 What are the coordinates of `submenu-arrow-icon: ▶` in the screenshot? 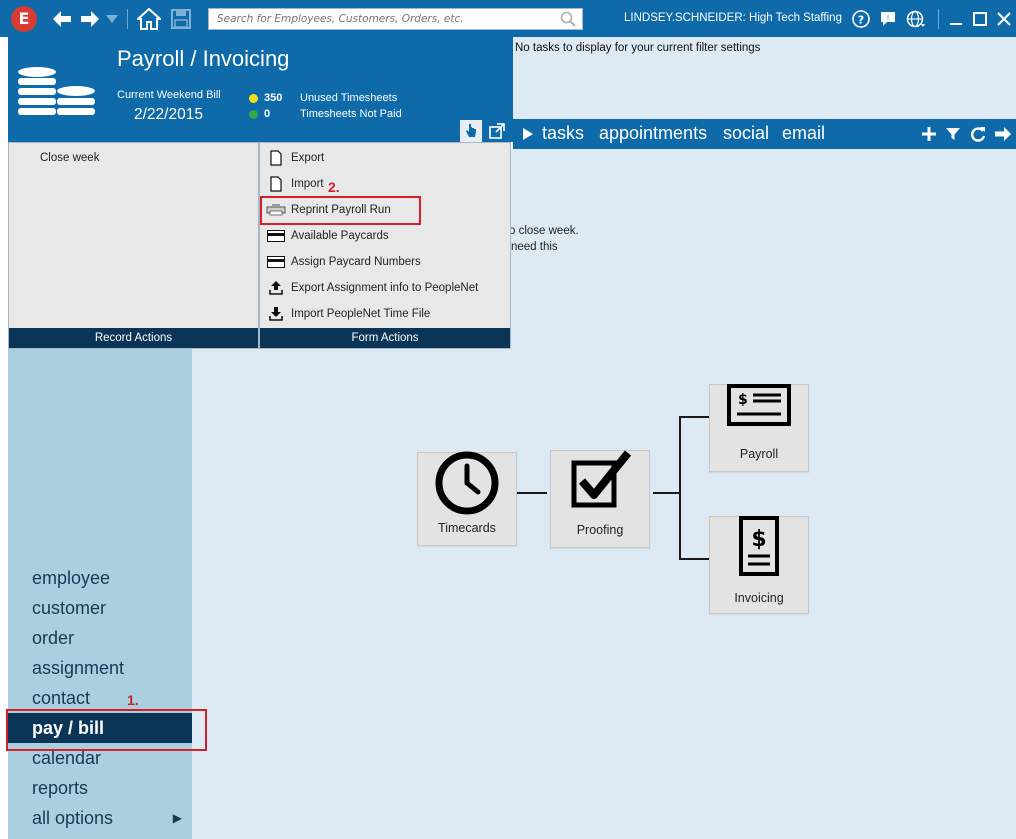 It's located at (177, 818).